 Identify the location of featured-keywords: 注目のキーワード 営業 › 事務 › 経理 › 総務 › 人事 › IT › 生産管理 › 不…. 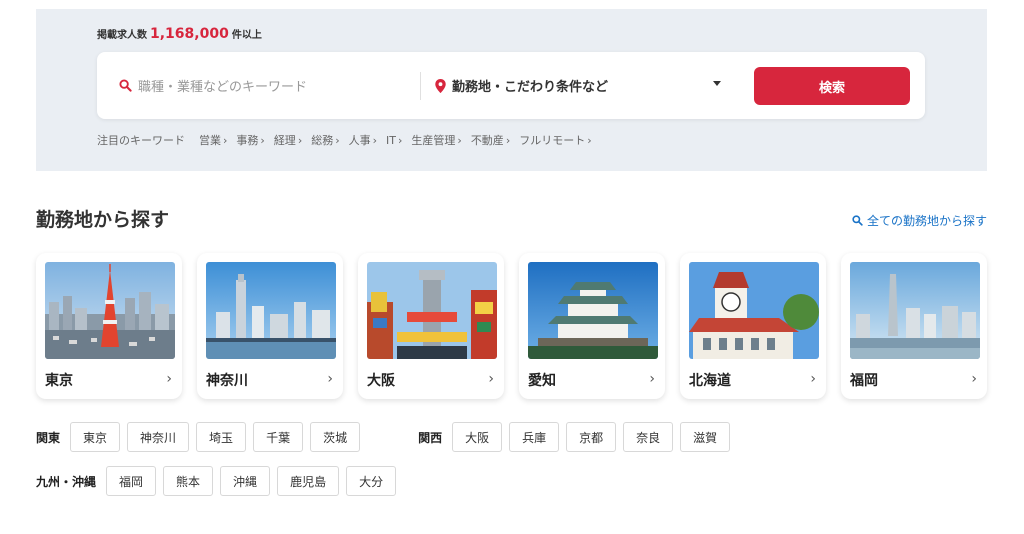
(349, 140).